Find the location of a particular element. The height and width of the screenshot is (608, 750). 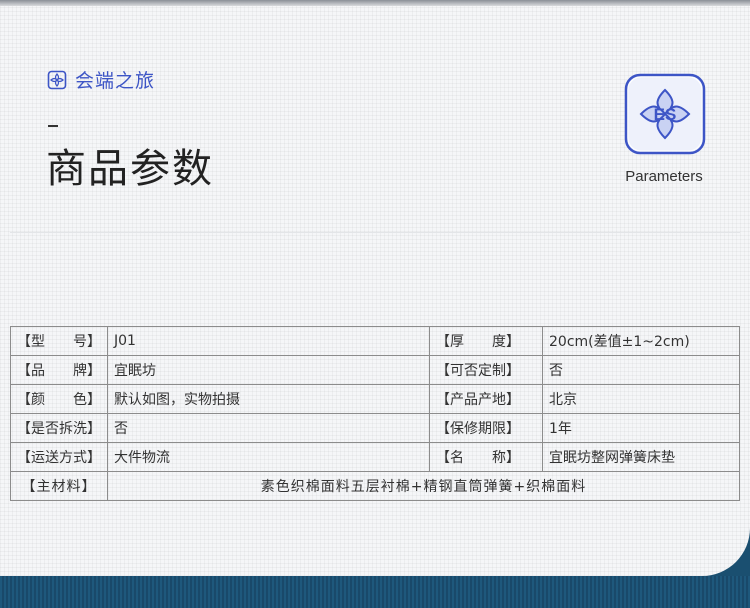

param-label: 【厚 度】 is located at coordinates (486, 341).